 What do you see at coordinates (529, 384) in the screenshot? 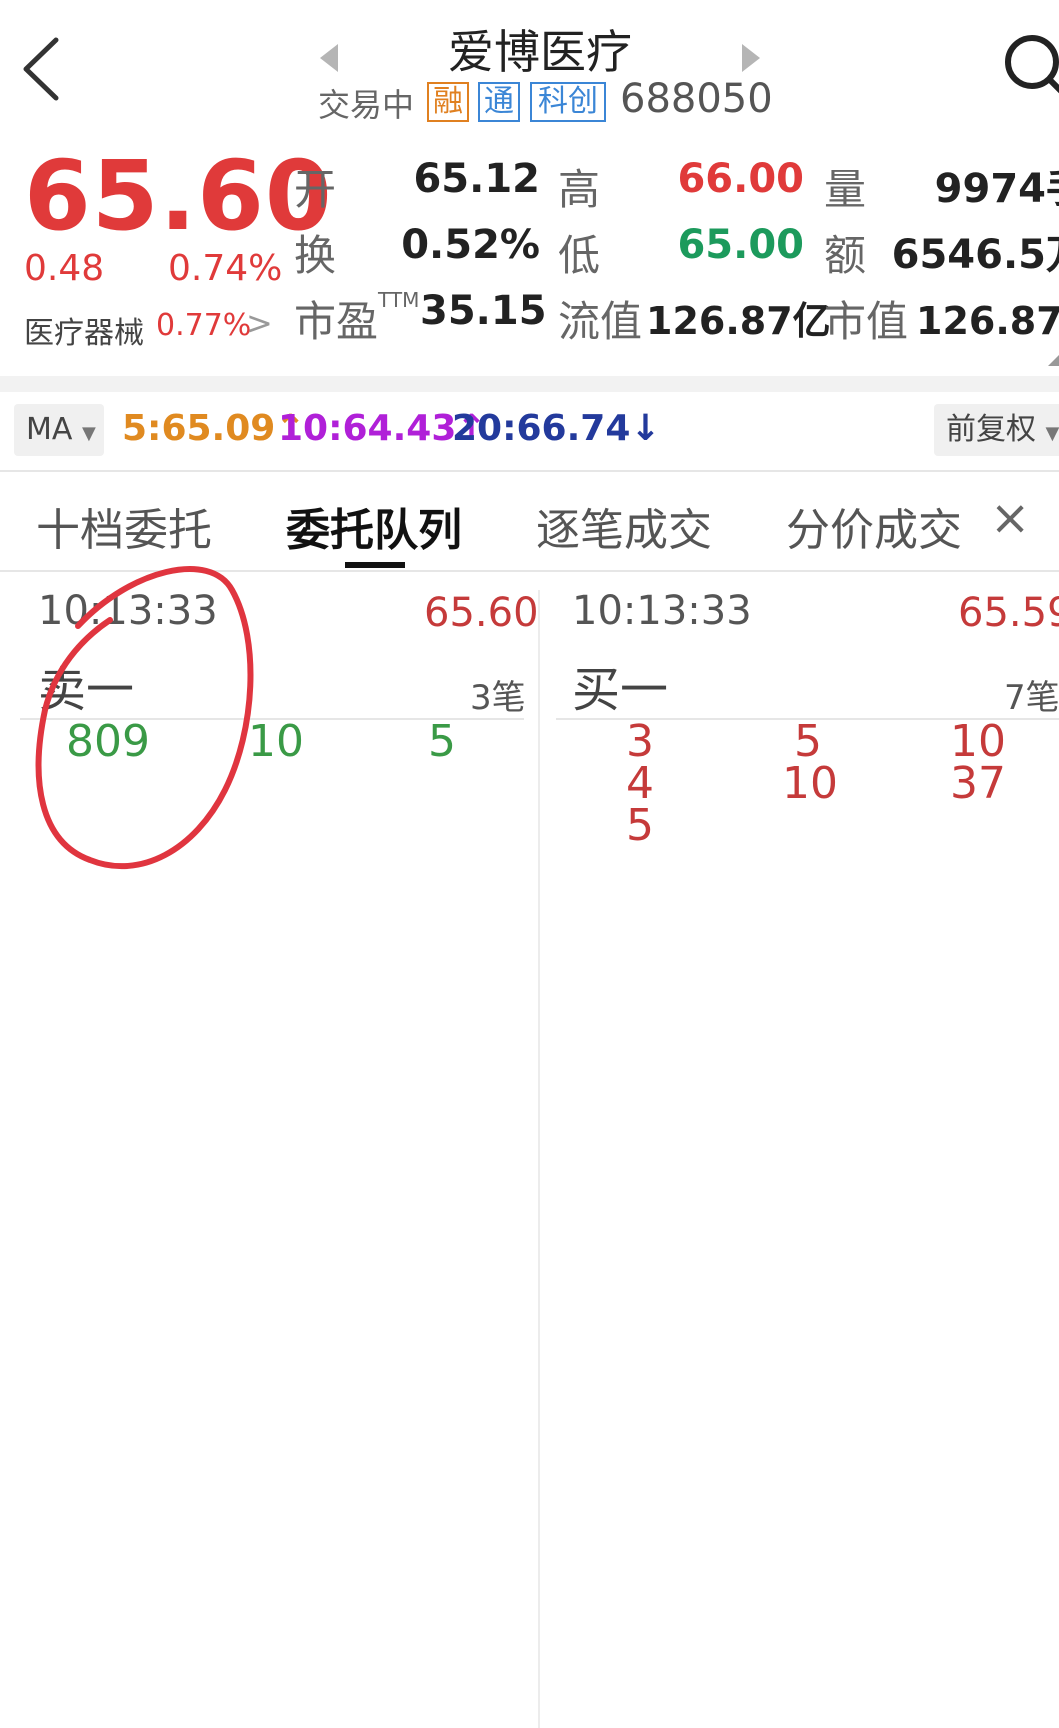
I see `section-separator` at bounding box center [529, 384].